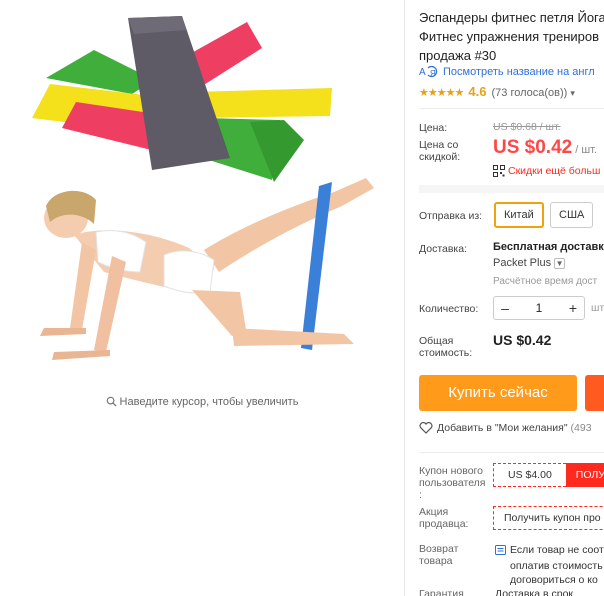 The height and width of the screenshot is (596, 604). I want to click on translate-link-text: Посмотреть название на англ, so click(519, 72).